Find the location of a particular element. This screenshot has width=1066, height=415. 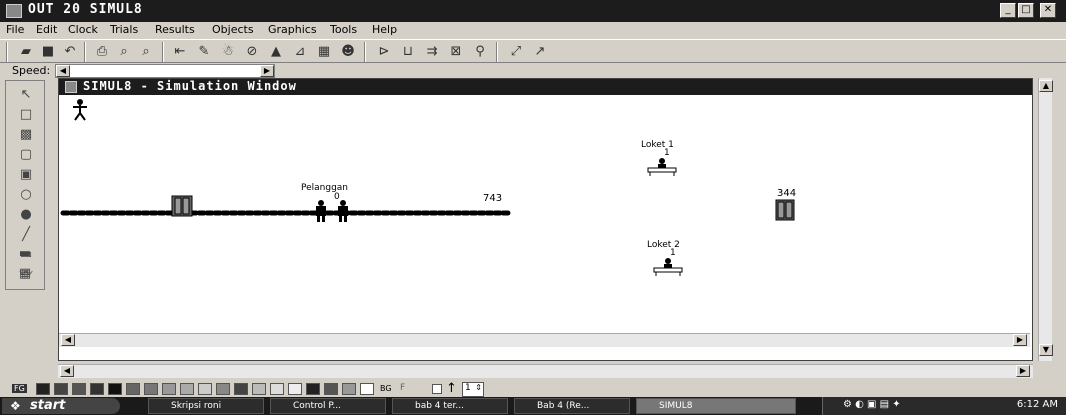

scroll-left-icon: ◀ is located at coordinates (68, 340).